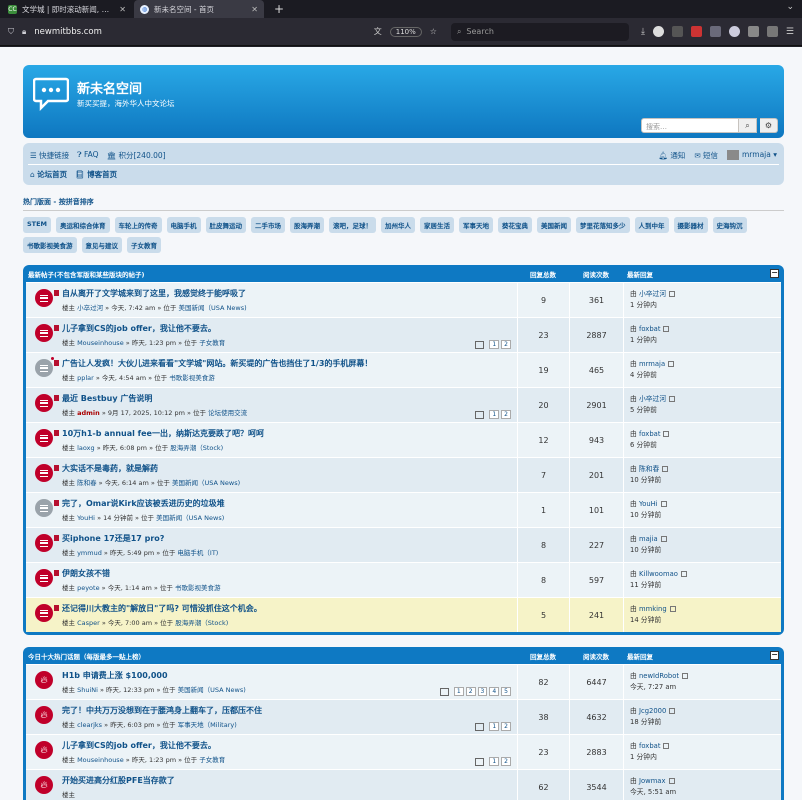  What do you see at coordinates (183, 225) in the screenshot?
I see `forum-tag: 电脑手机` at bounding box center [183, 225].